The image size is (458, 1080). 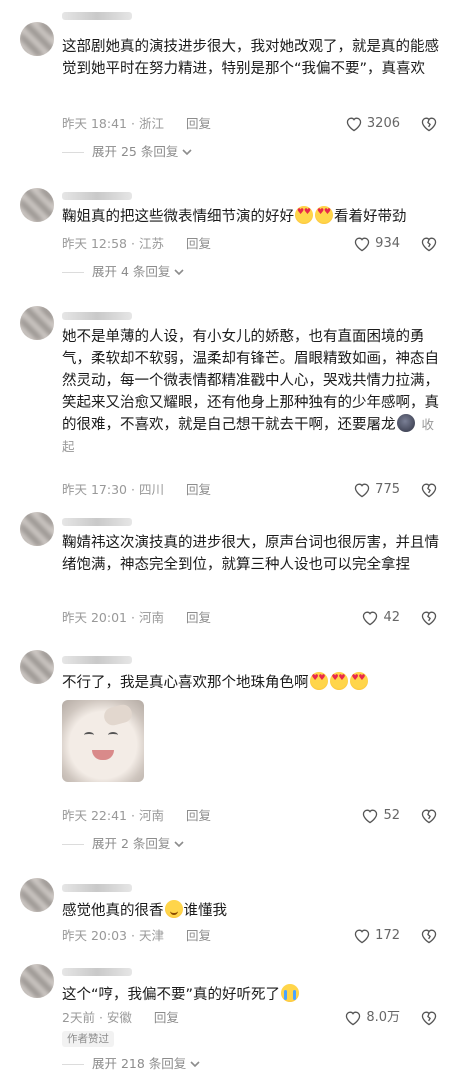 I want to click on comment-location: · 四川, so click(x=147, y=489).